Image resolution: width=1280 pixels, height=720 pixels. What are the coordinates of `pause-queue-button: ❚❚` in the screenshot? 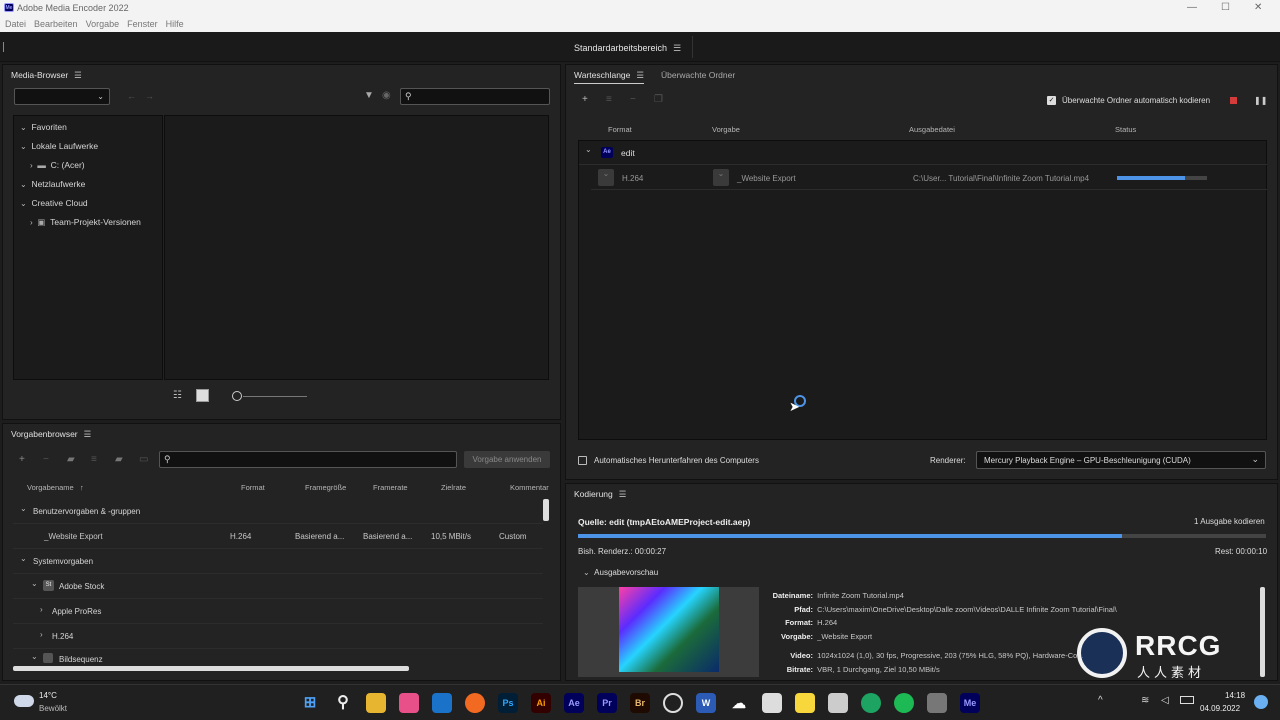 It's located at (1260, 100).